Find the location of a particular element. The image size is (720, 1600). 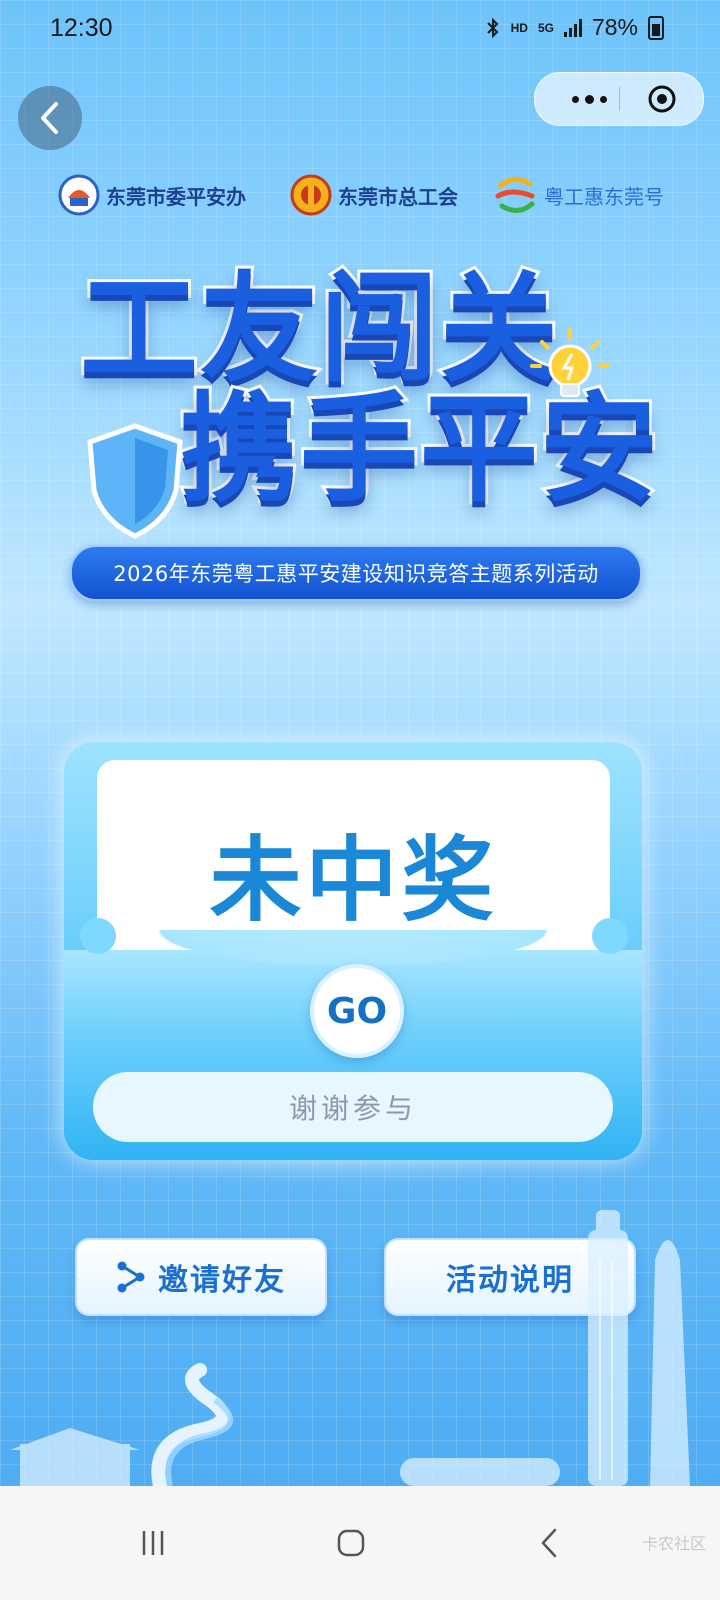

recents-button is located at coordinates (153, 1543).